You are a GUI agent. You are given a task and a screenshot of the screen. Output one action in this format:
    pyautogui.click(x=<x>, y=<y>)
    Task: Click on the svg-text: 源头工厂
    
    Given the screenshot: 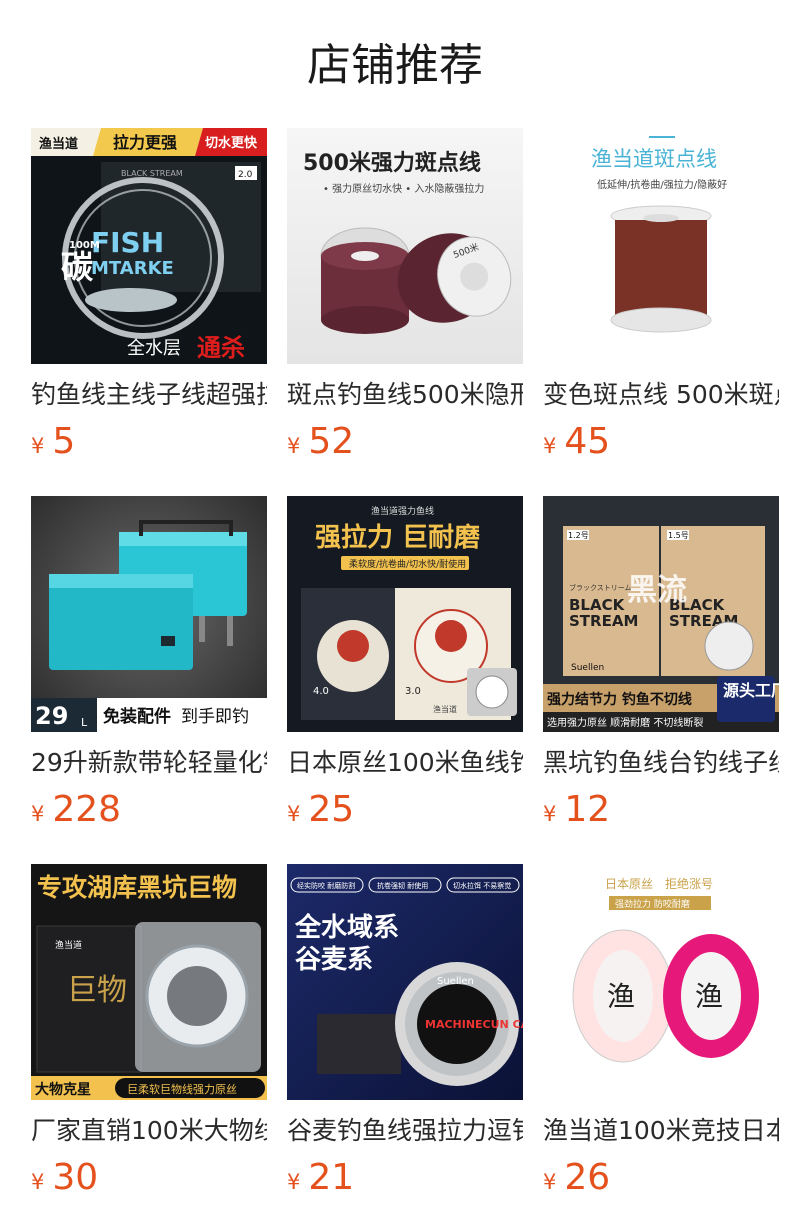 What is the action you would take?
    pyautogui.click(x=751, y=690)
    